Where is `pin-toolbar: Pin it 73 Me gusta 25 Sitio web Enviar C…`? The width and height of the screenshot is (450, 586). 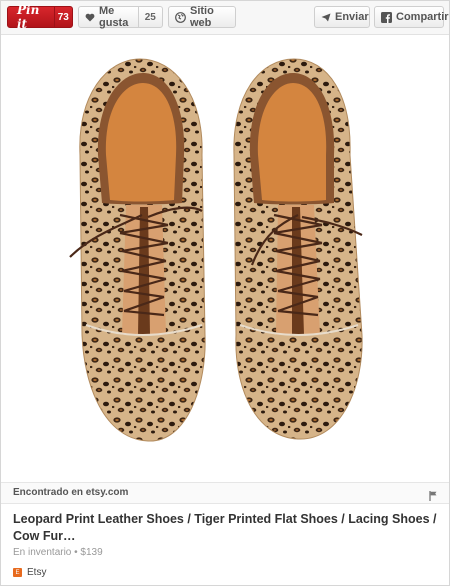
pin-toolbar: Pin it 73 Me gusta 25 Sitio web Enviar C… is located at coordinates (225, 18).